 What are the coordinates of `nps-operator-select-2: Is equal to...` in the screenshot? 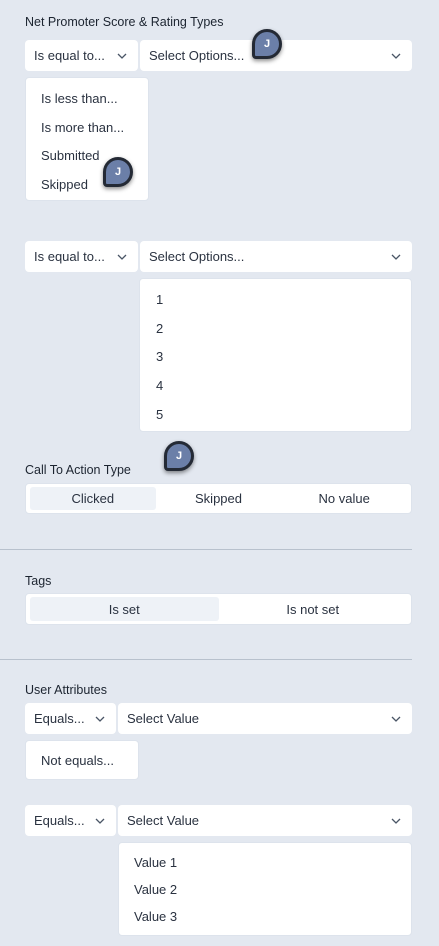 It's located at (81, 256).